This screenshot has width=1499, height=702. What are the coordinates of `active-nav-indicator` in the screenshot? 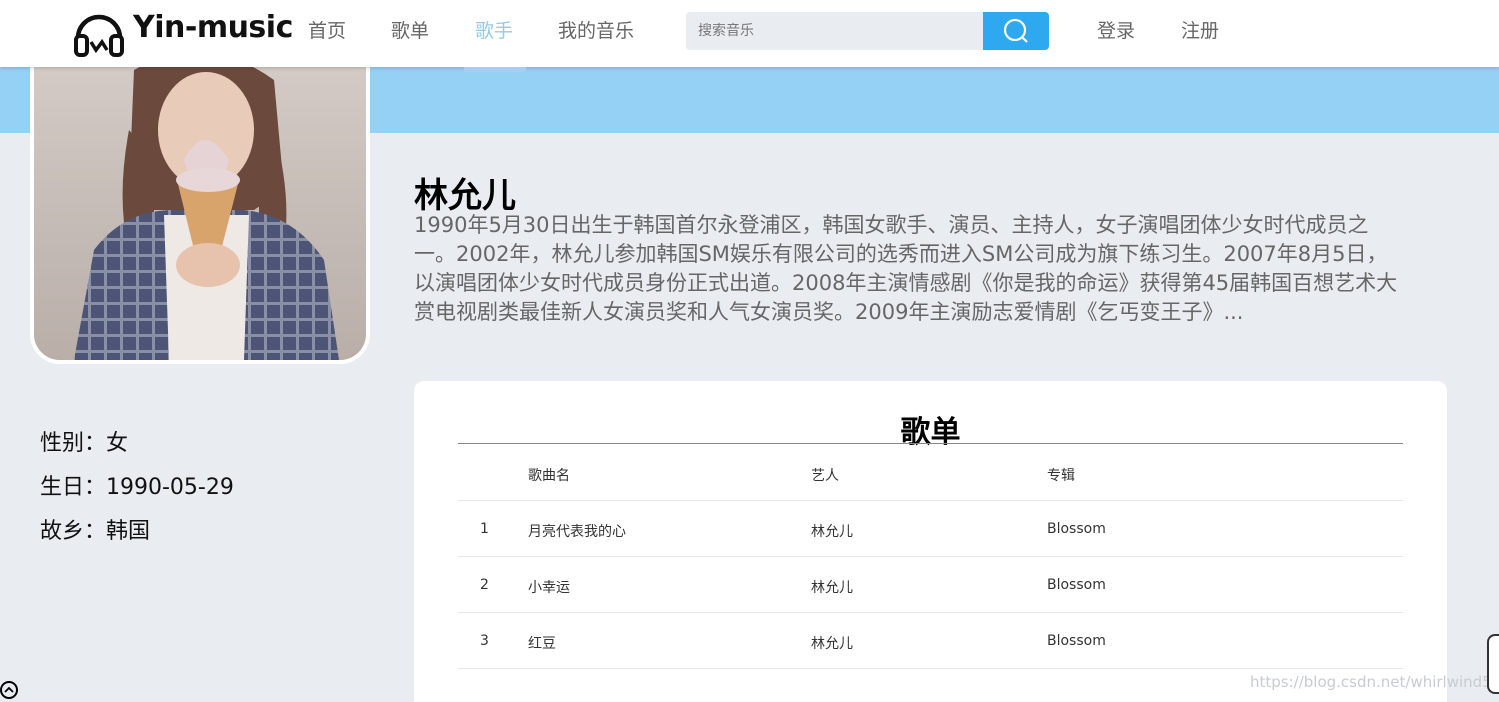 It's located at (495, 69).